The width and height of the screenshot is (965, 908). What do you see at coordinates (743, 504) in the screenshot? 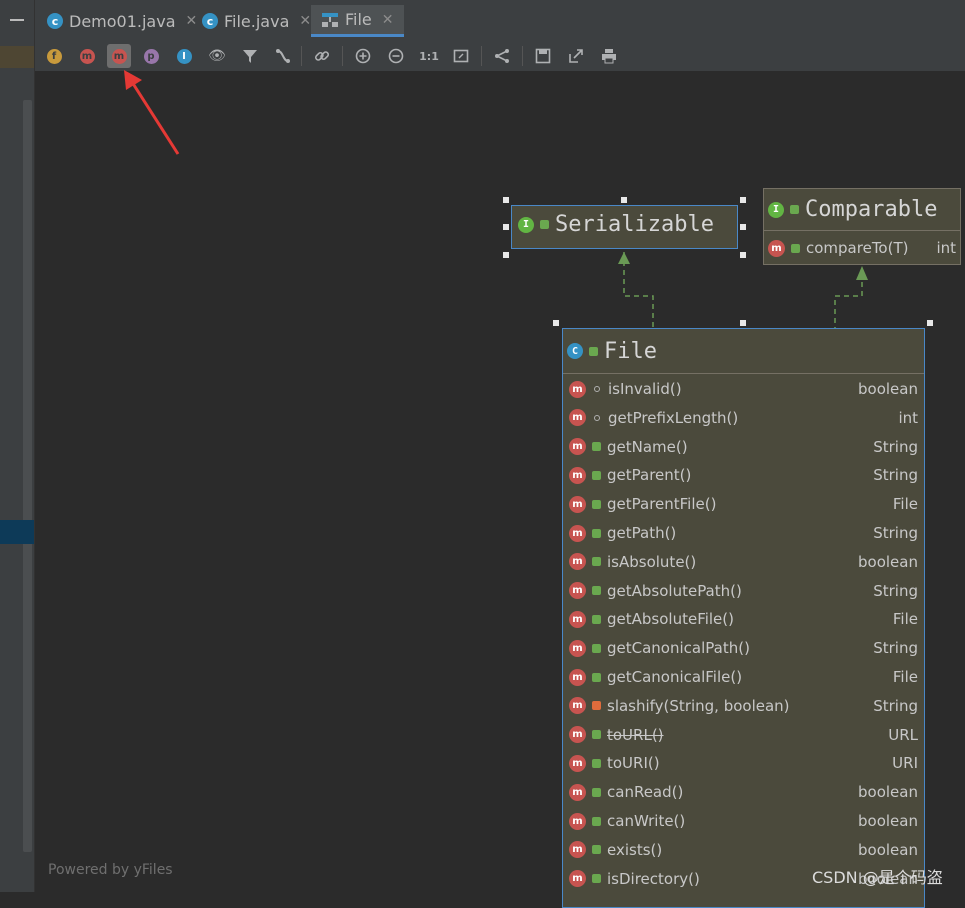
I see `method-row: m getParentFile() File` at bounding box center [743, 504].